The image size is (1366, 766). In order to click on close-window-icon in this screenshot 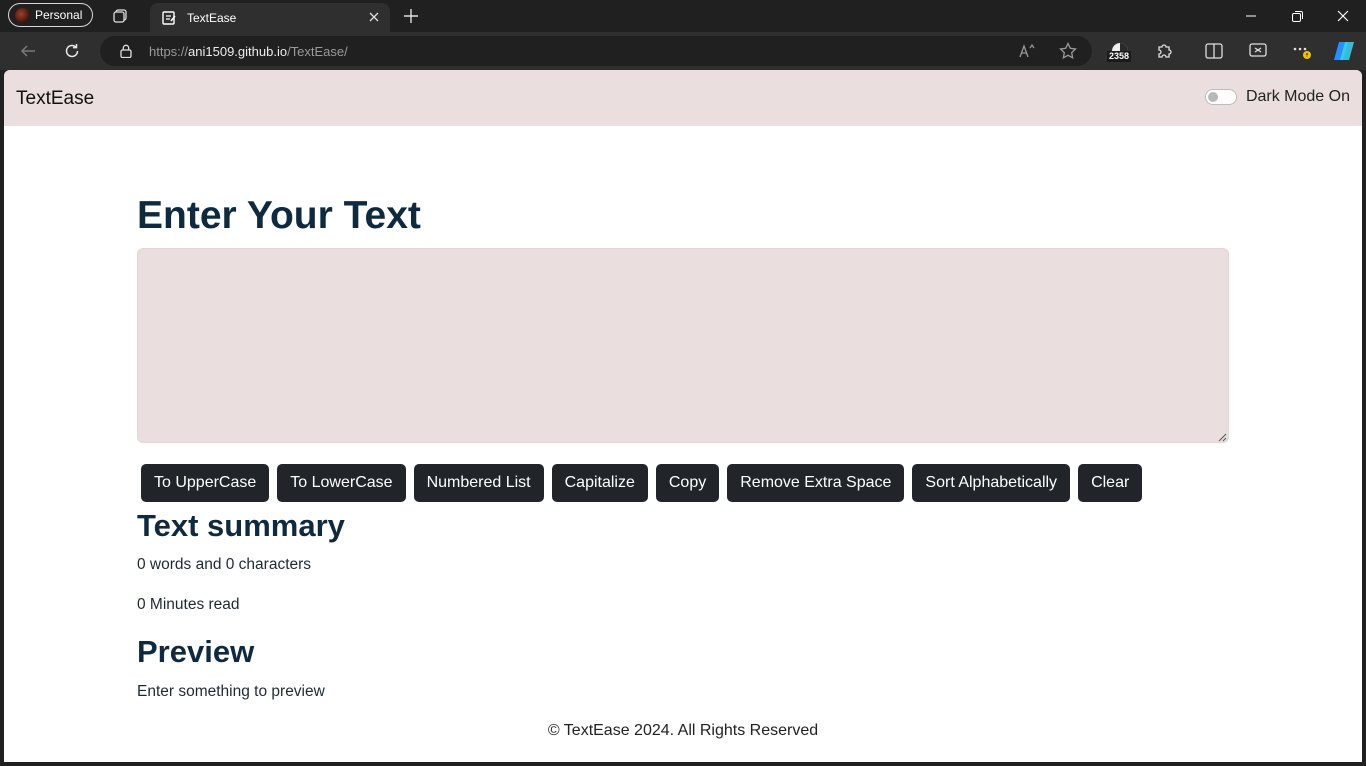, I will do `click(1343, 16)`.